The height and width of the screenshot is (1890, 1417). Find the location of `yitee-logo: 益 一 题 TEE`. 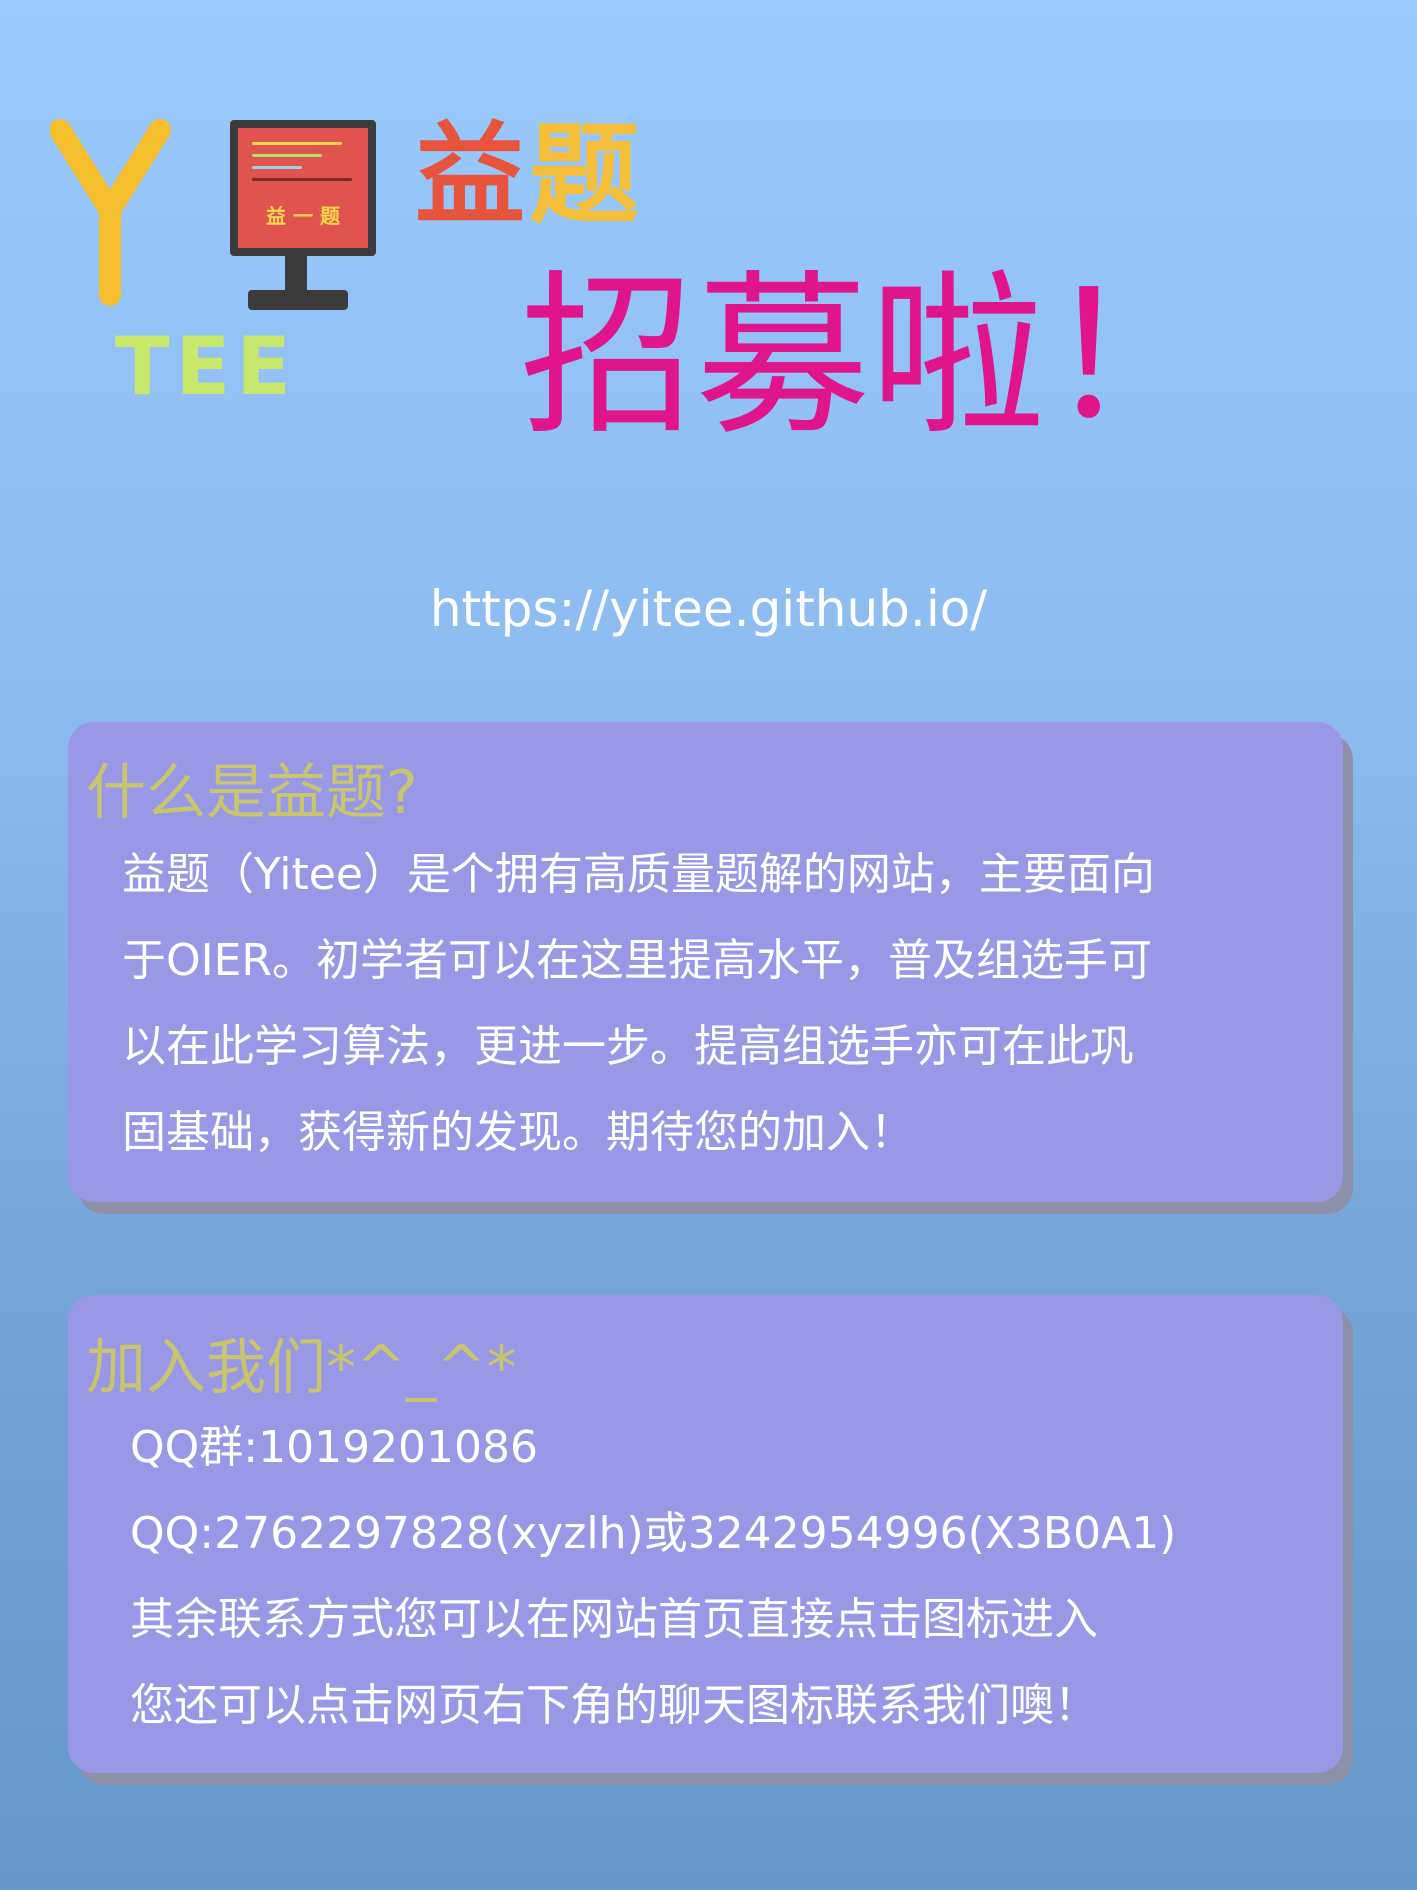

yitee-logo: 益 一 题 TEE is located at coordinates (213, 261).